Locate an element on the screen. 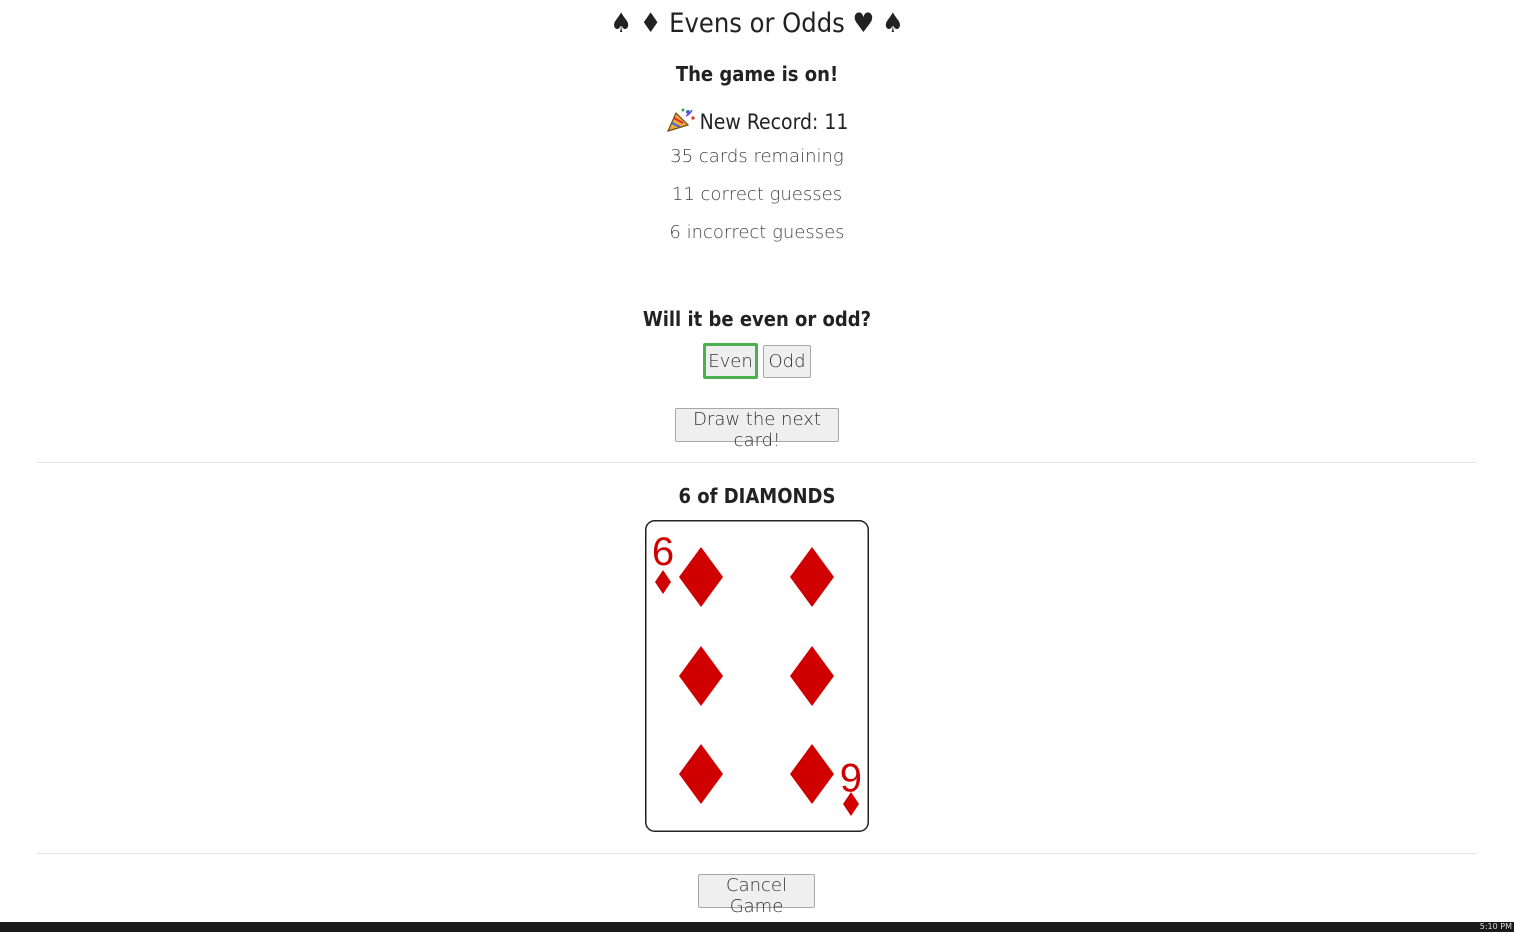  divider-bottom is located at coordinates (757, 853).